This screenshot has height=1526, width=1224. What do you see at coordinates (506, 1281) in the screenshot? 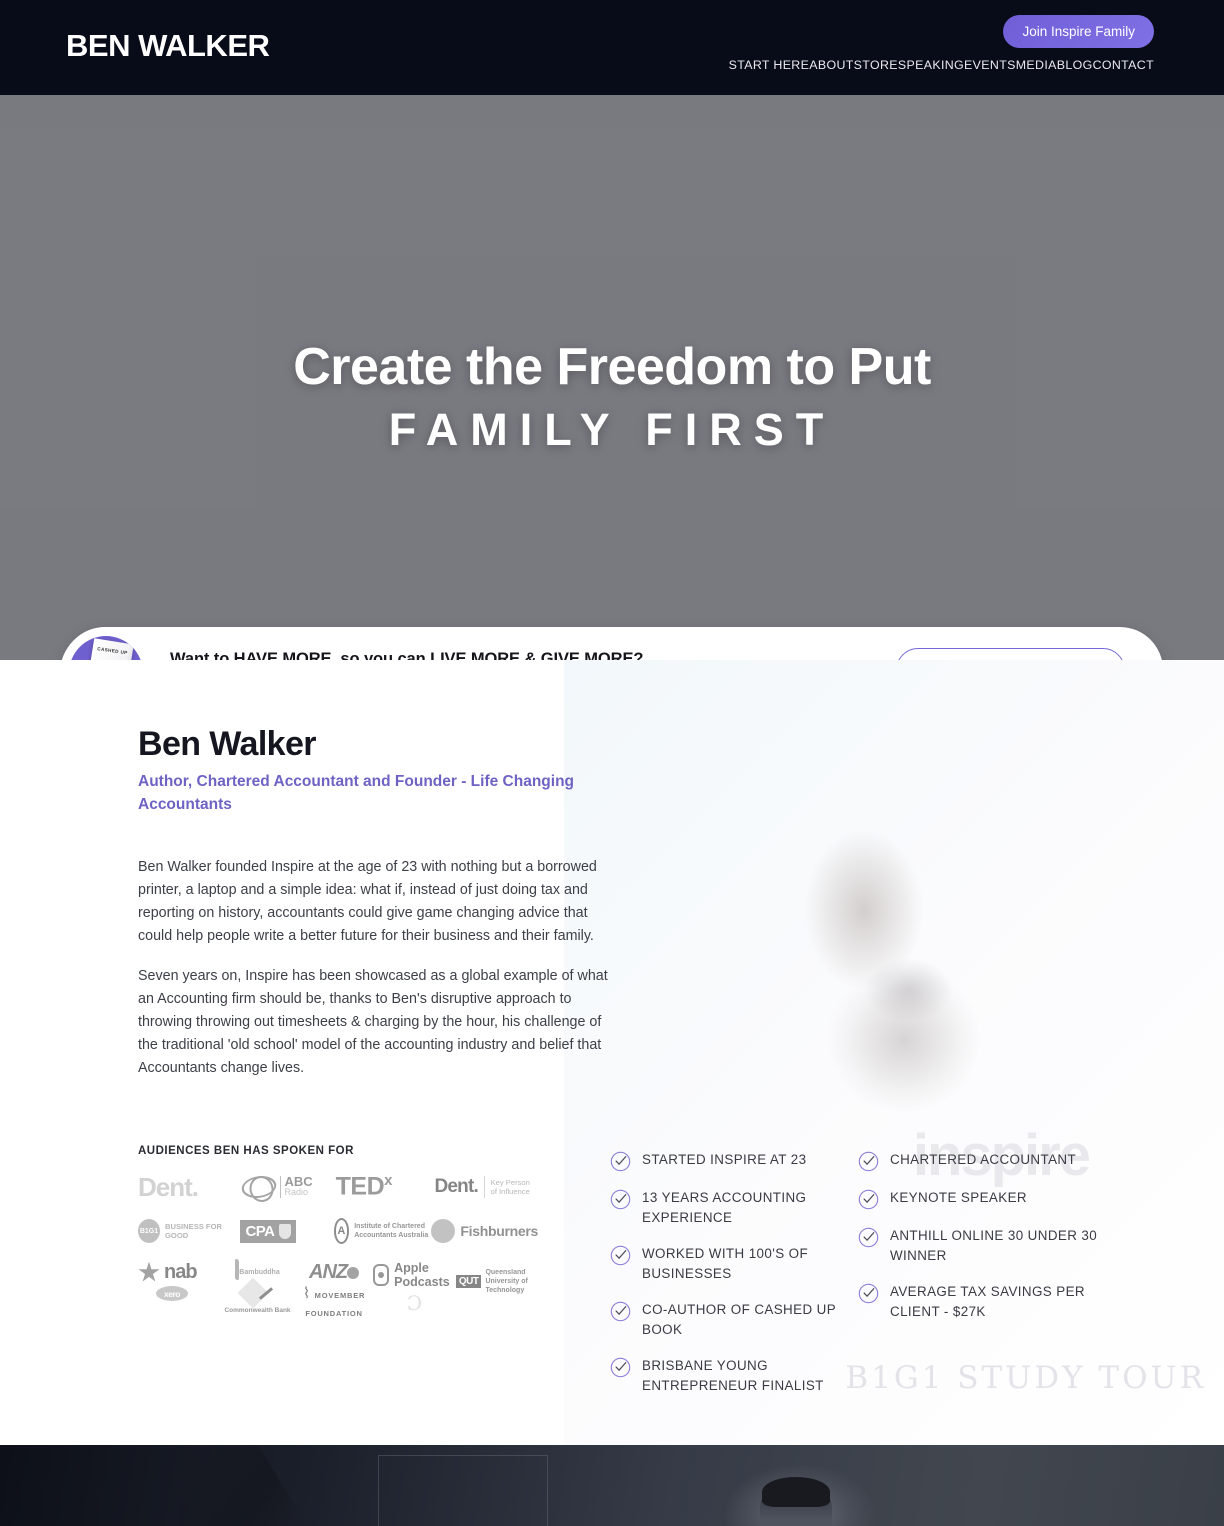
I see `qut-text: Queensland University of Technology` at bounding box center [506, 1281].